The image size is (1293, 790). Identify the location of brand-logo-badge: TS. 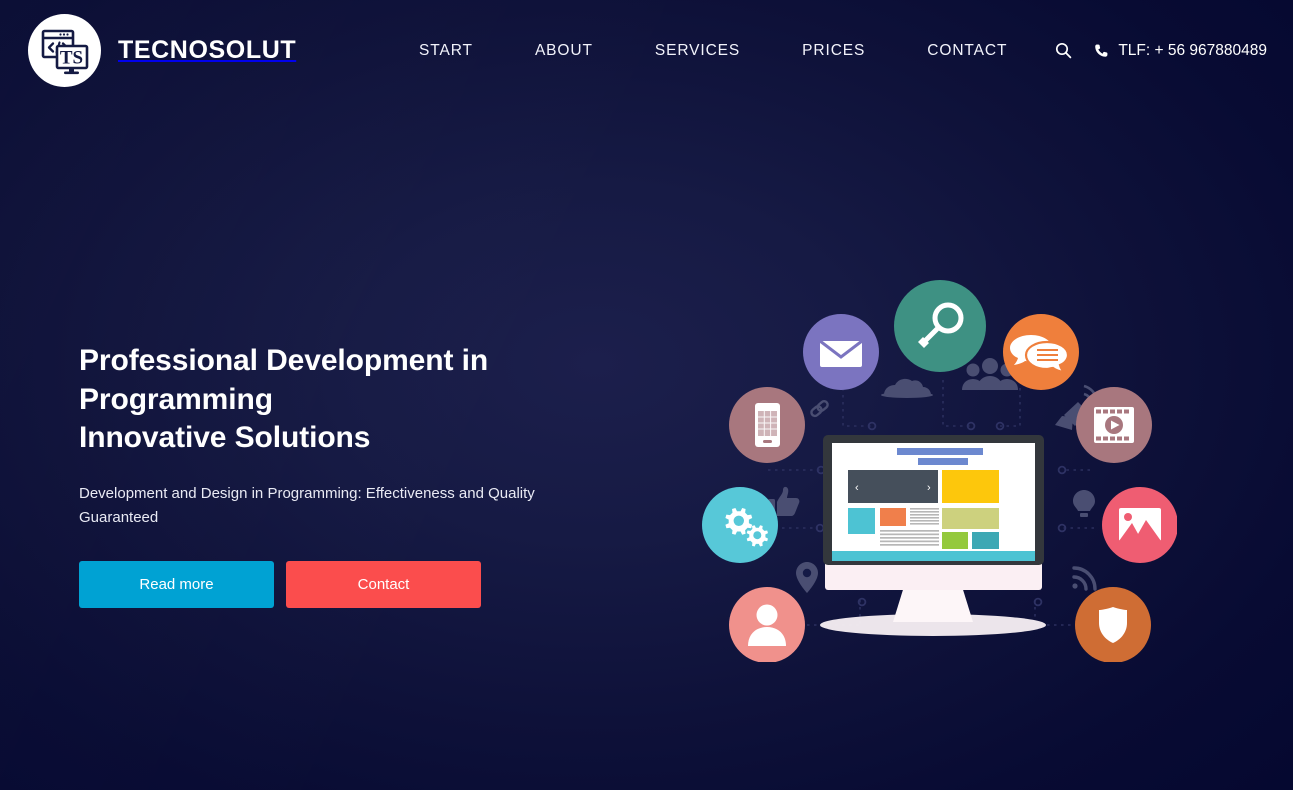
(64, 50).